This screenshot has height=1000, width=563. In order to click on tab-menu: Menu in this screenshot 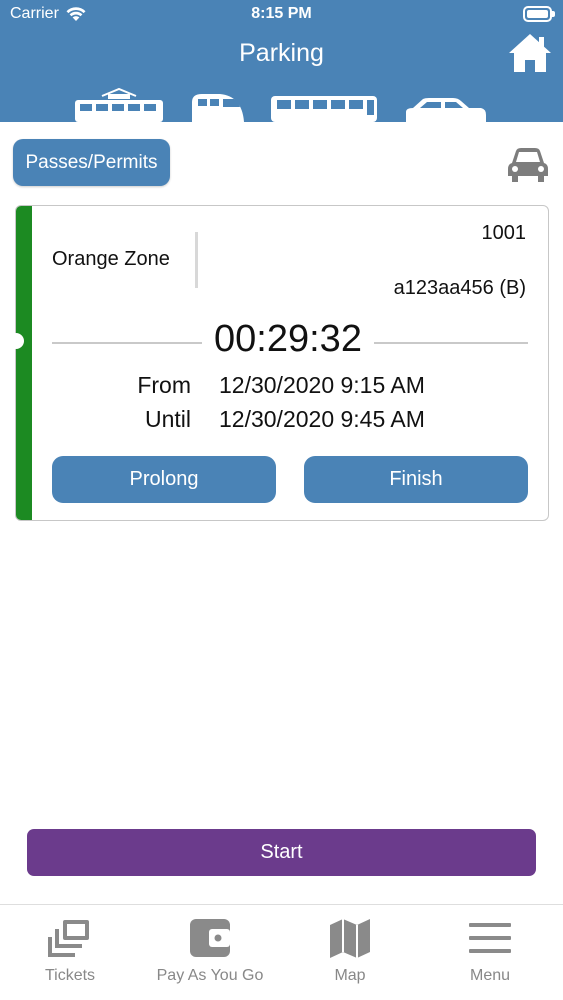, I will do `click(490, 952)`.